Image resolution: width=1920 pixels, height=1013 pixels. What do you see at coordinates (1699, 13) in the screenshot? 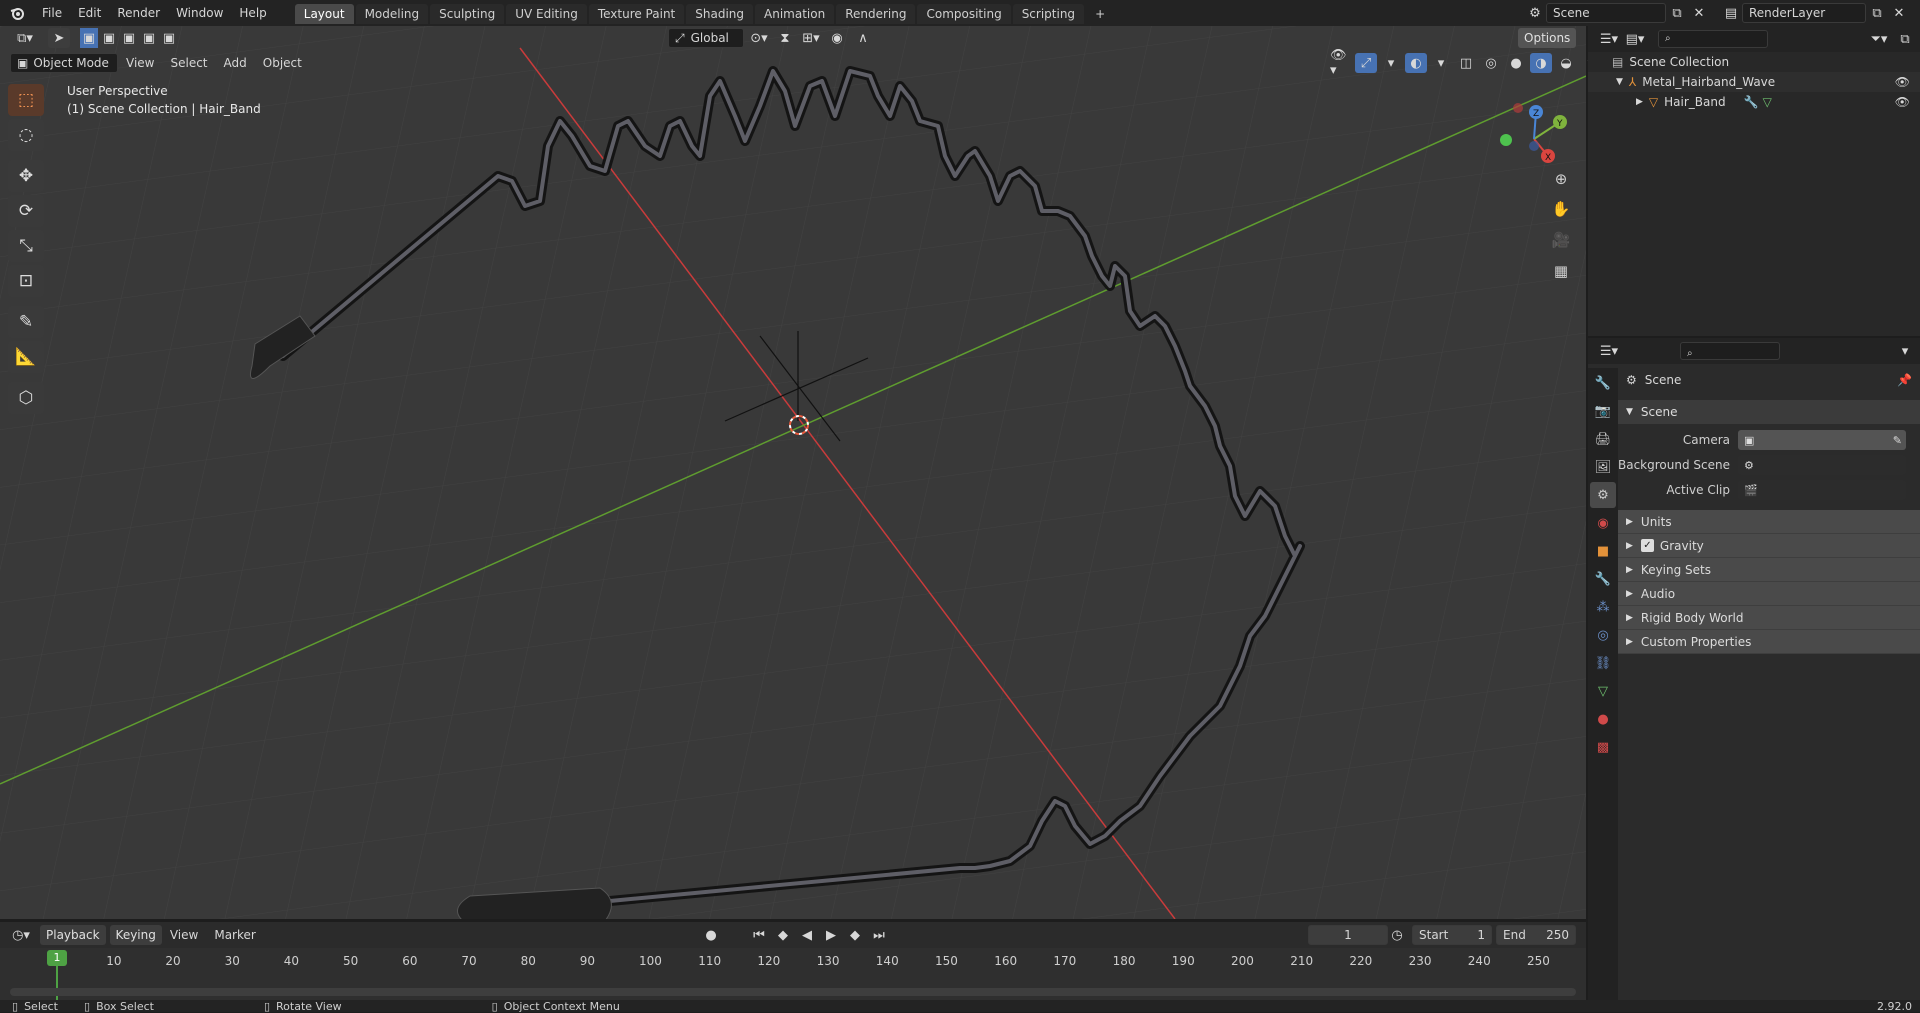
I see `delete-scene-icon: ✕` at bounding box center [1699, 13].